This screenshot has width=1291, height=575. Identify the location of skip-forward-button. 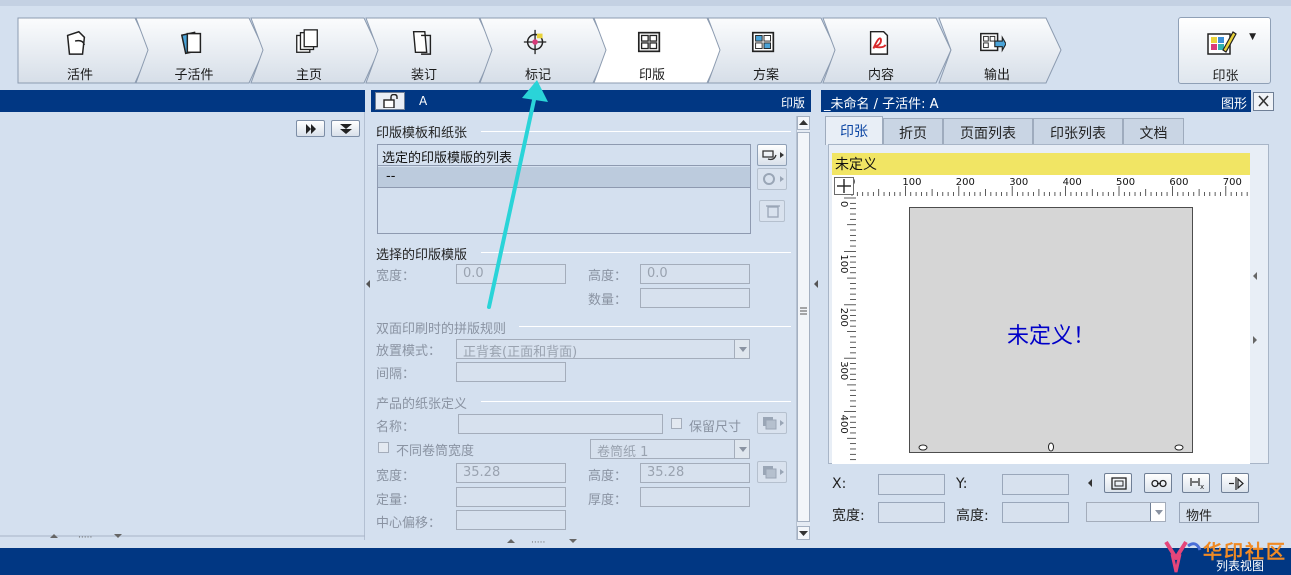
(310, 128).